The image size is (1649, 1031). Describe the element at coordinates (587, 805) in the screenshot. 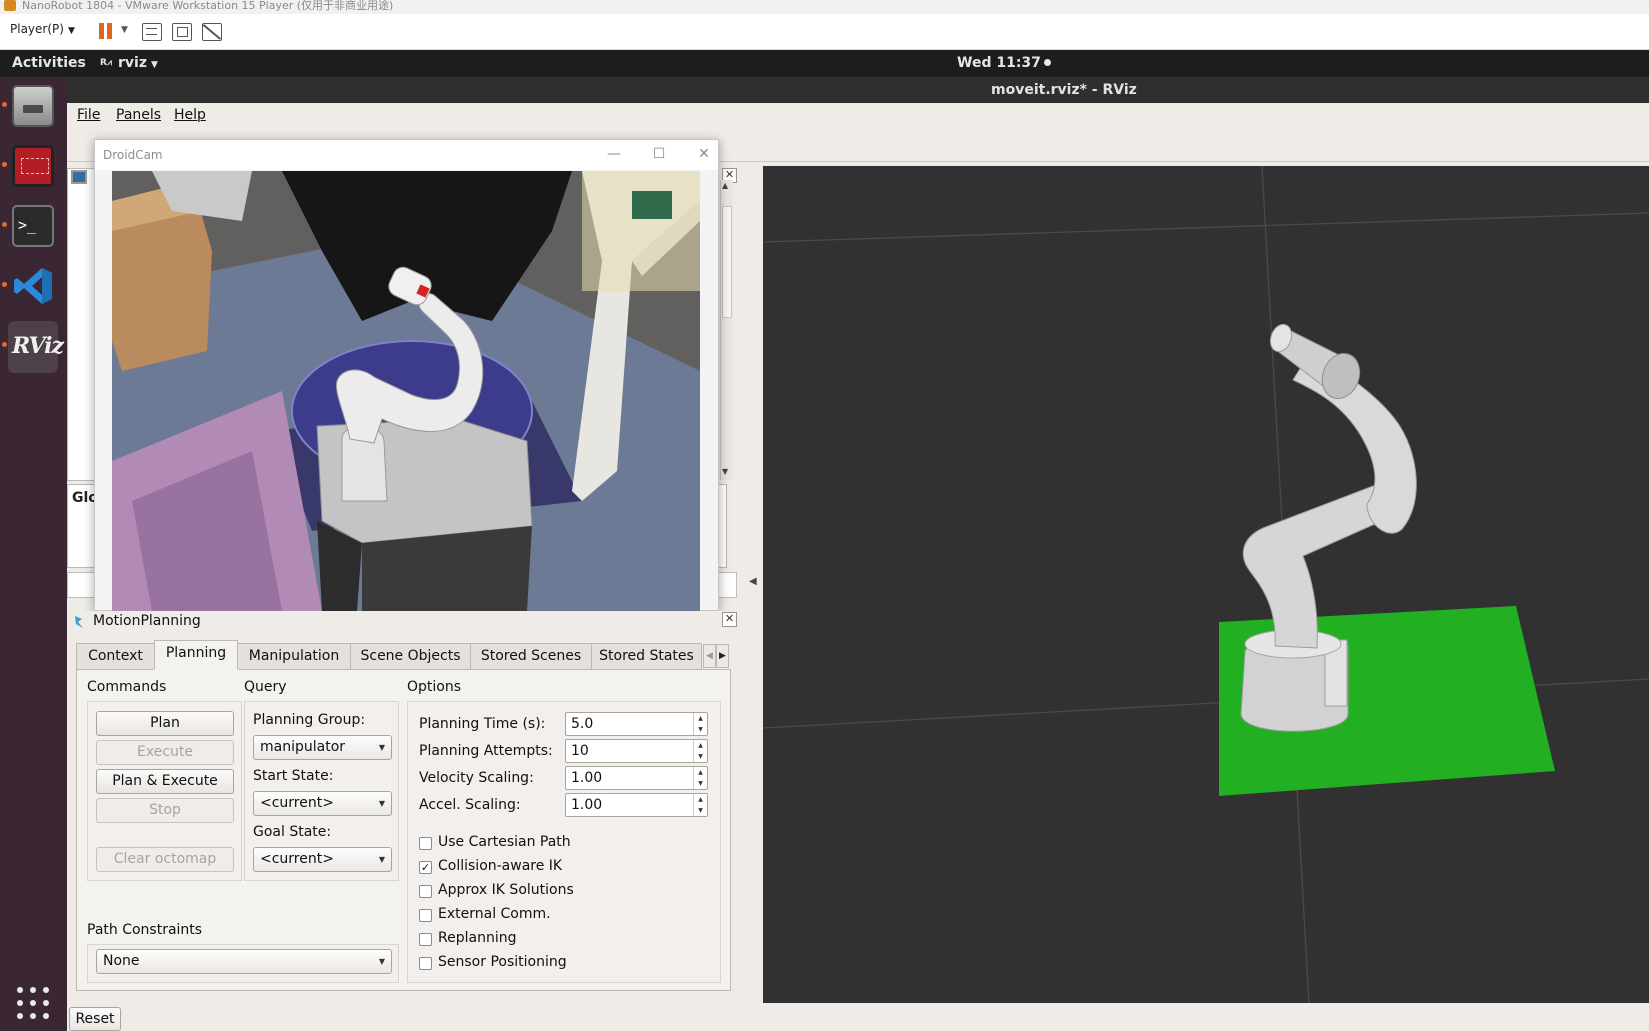

I see `accel-scaling-value: 1.00` at that location.